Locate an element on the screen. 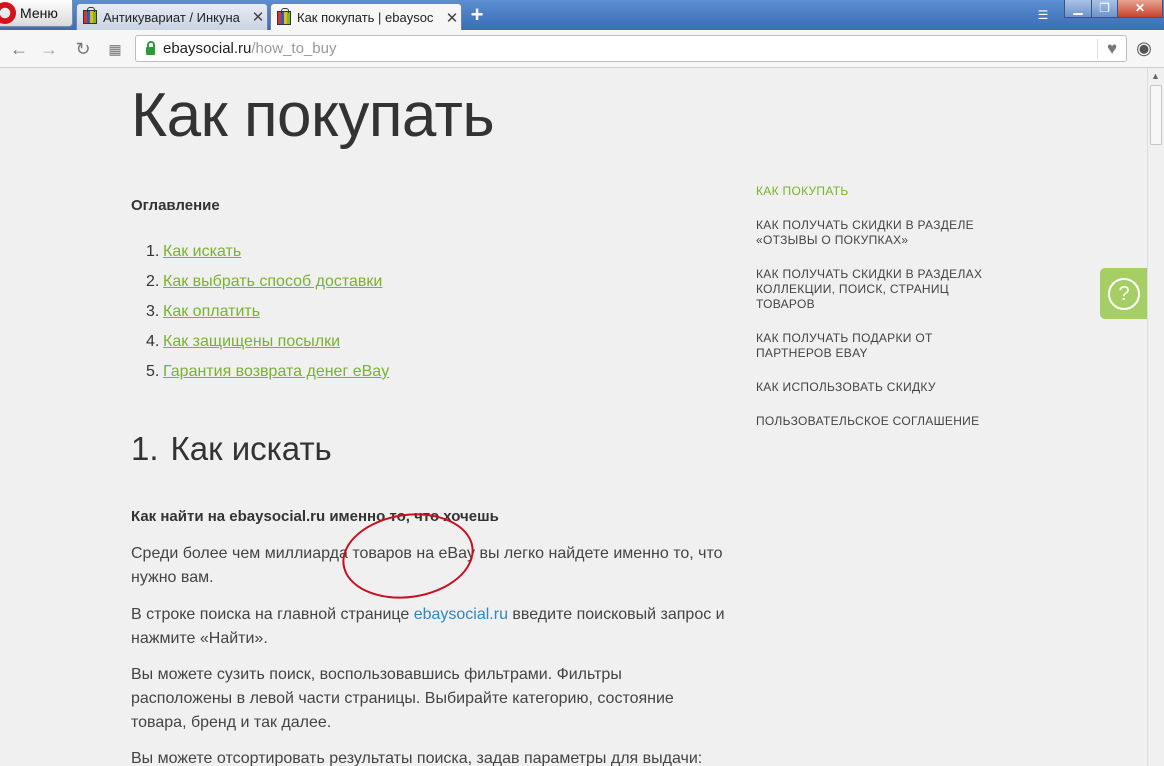 This screenshot has width=1164, height=766. account-profile-icon: ◉ is located at coordinates (1144, 48).